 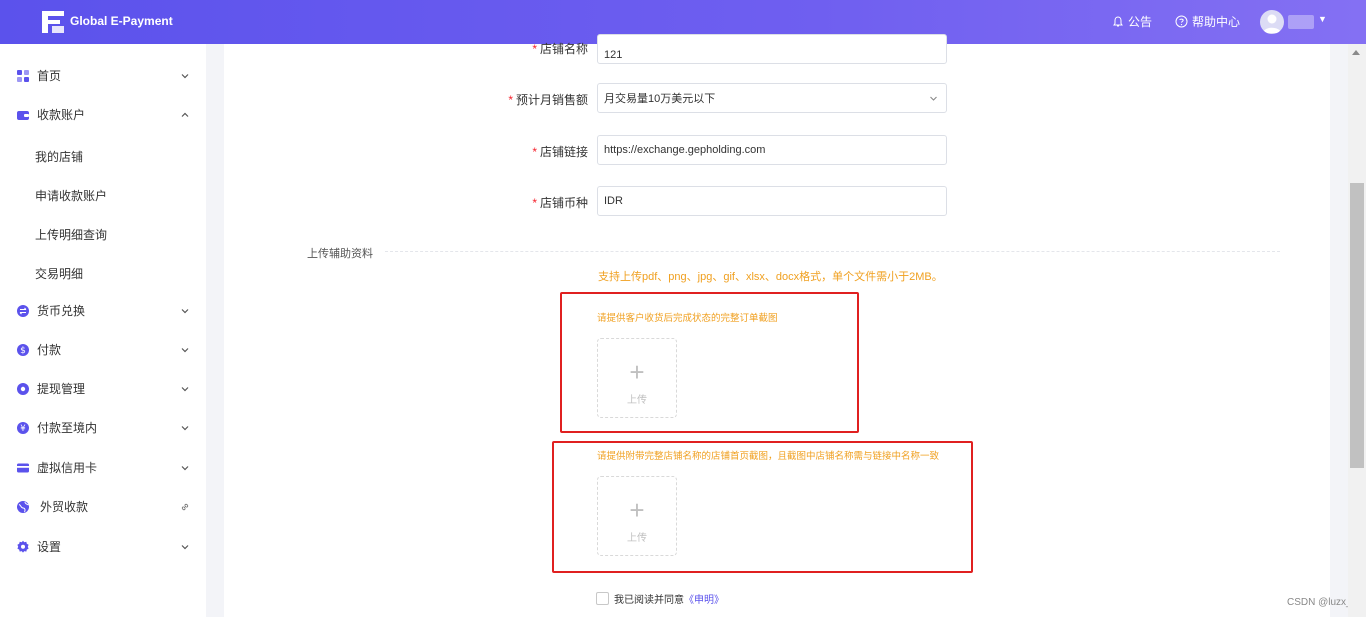 I want to click on upload-section-title: 上传辅助资料, so click(x=340, y=254).